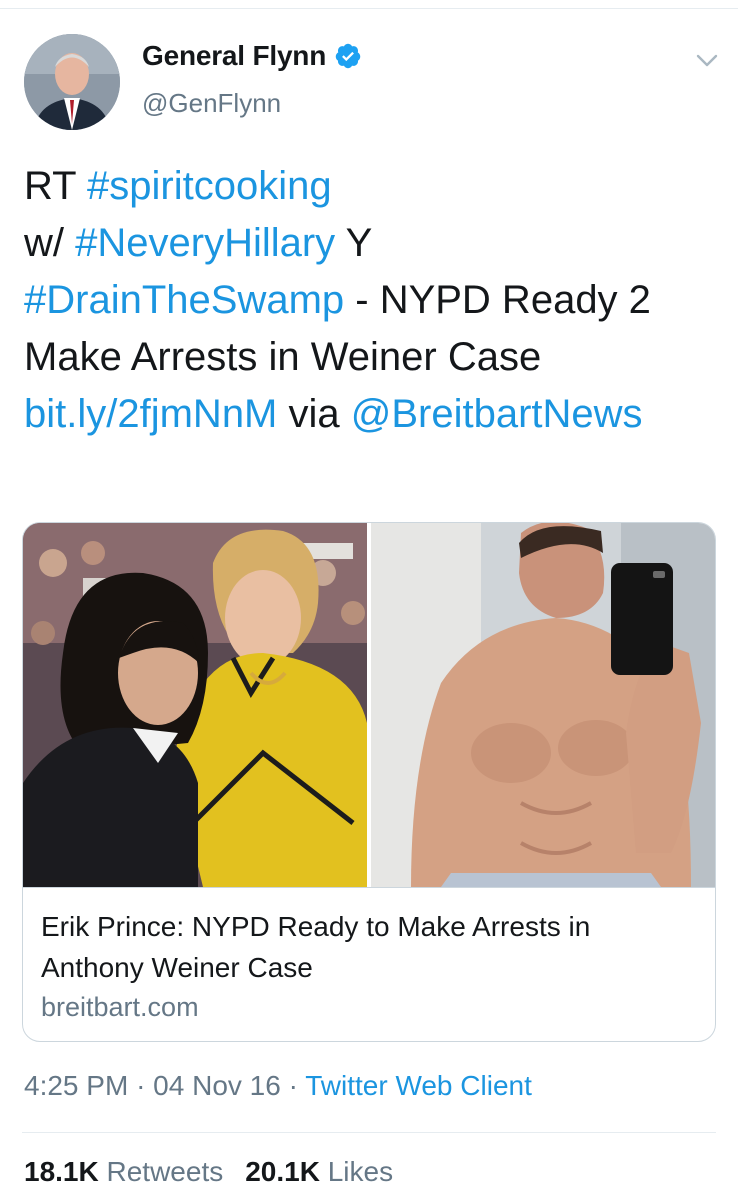  What do you see at coordinates (354, 243) in the screenshot?
I see `tweet-text-segment: Y` at bounding box center [354, 243].